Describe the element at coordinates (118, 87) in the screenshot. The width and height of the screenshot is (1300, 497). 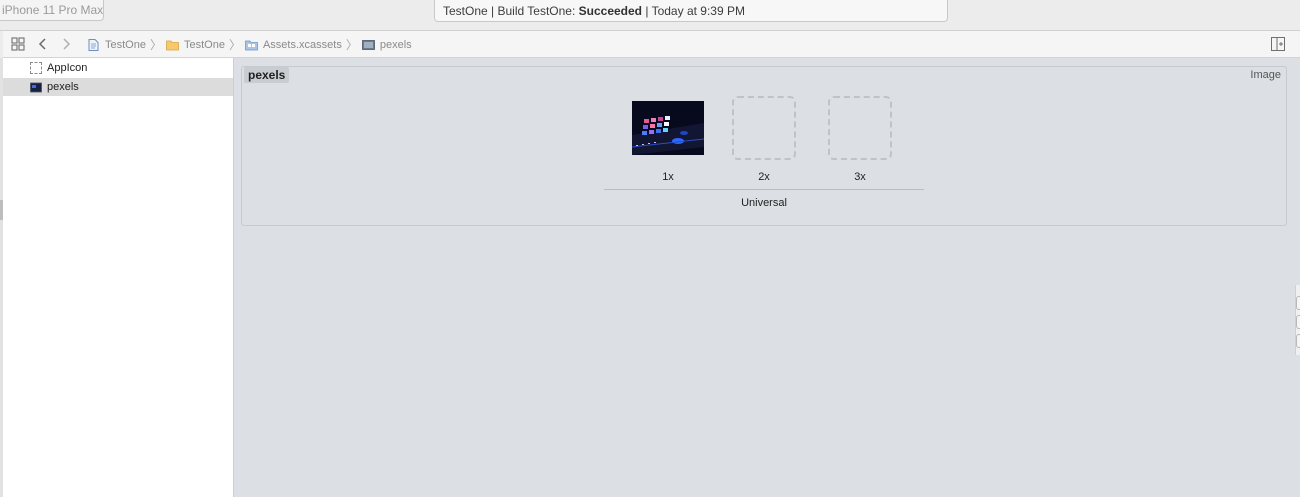
I see `outline-item-pexels: pexels` at that location.